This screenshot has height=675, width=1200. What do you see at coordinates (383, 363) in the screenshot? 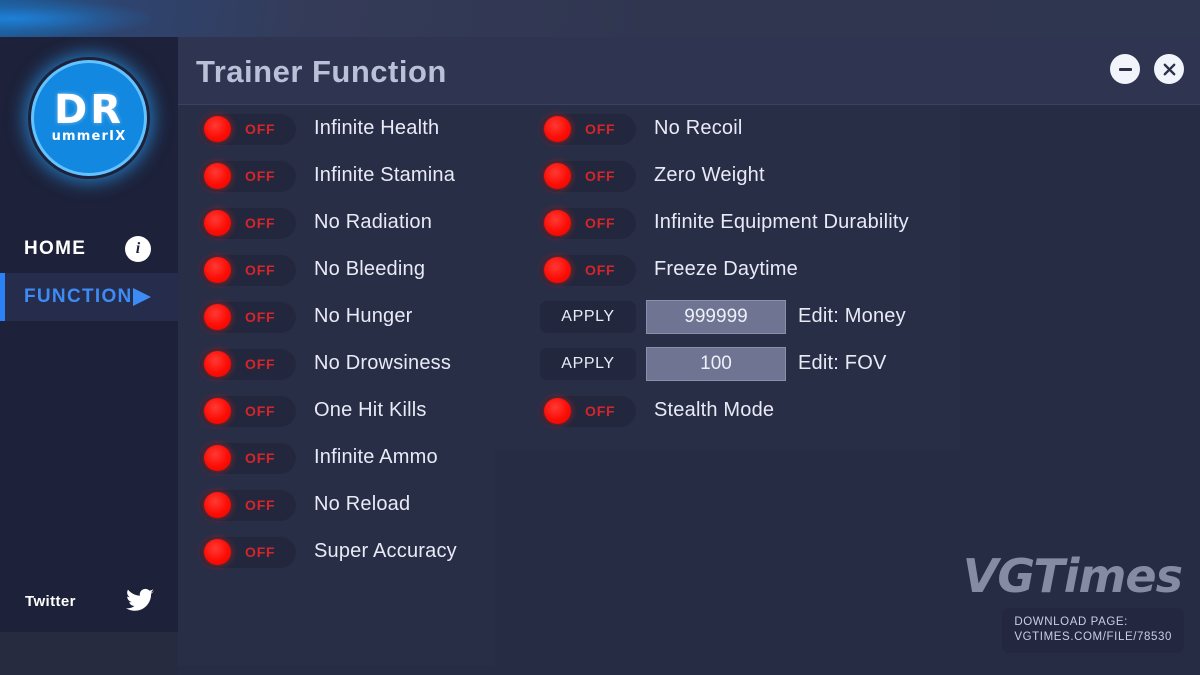
I see `cheat-label: No Drowsiness` at bounding box center [383, 363].